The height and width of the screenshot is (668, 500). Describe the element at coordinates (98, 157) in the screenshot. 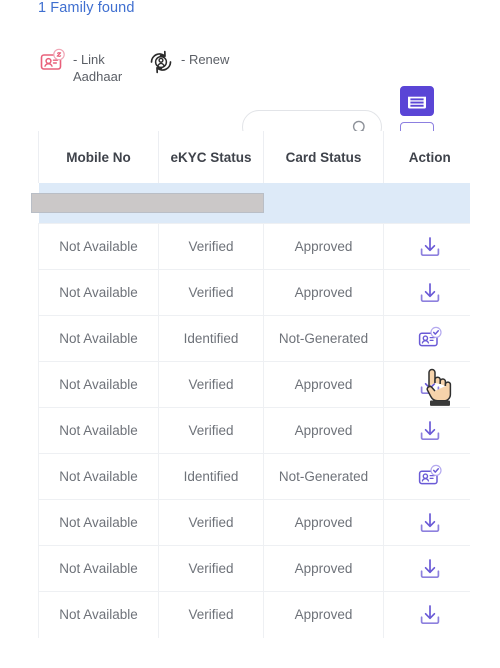

I see `column-header-mobile-no: Mobile No` at that location.